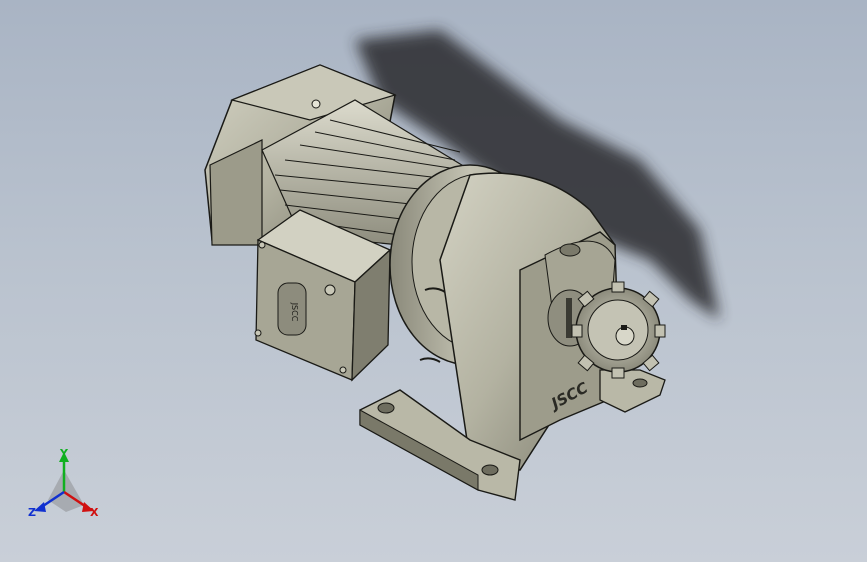 This screenshot has width=867, height=562. I want to click on coordinate-triad: Y X Z, so click(63, 483).